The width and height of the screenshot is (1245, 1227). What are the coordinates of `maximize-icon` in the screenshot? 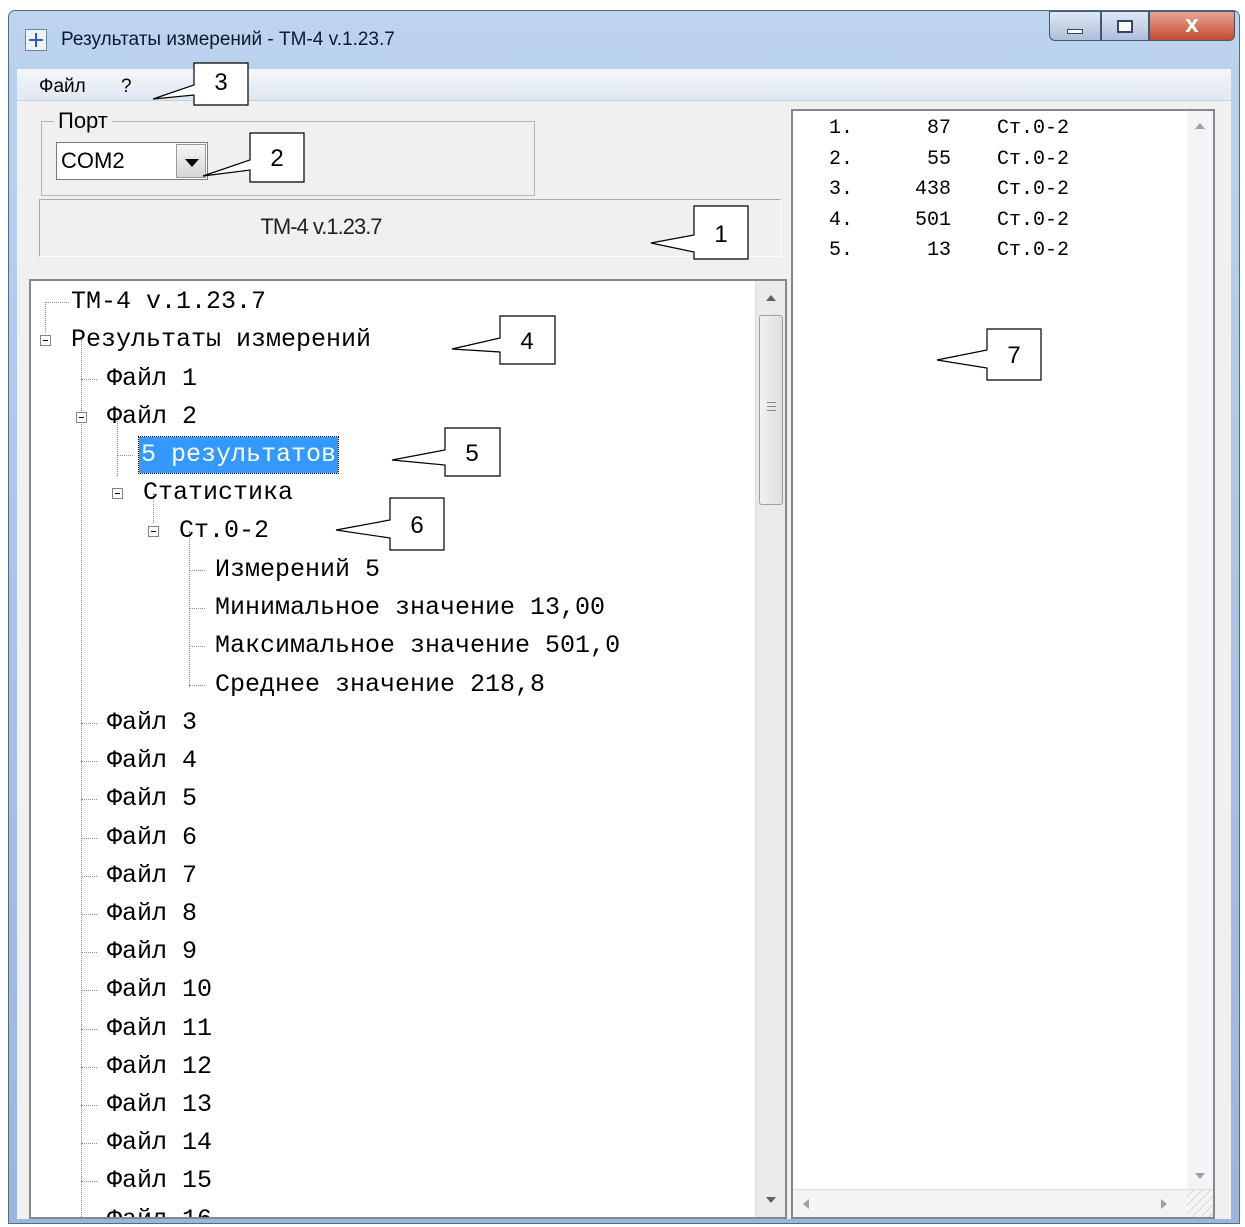 It's located at (1125, 26).